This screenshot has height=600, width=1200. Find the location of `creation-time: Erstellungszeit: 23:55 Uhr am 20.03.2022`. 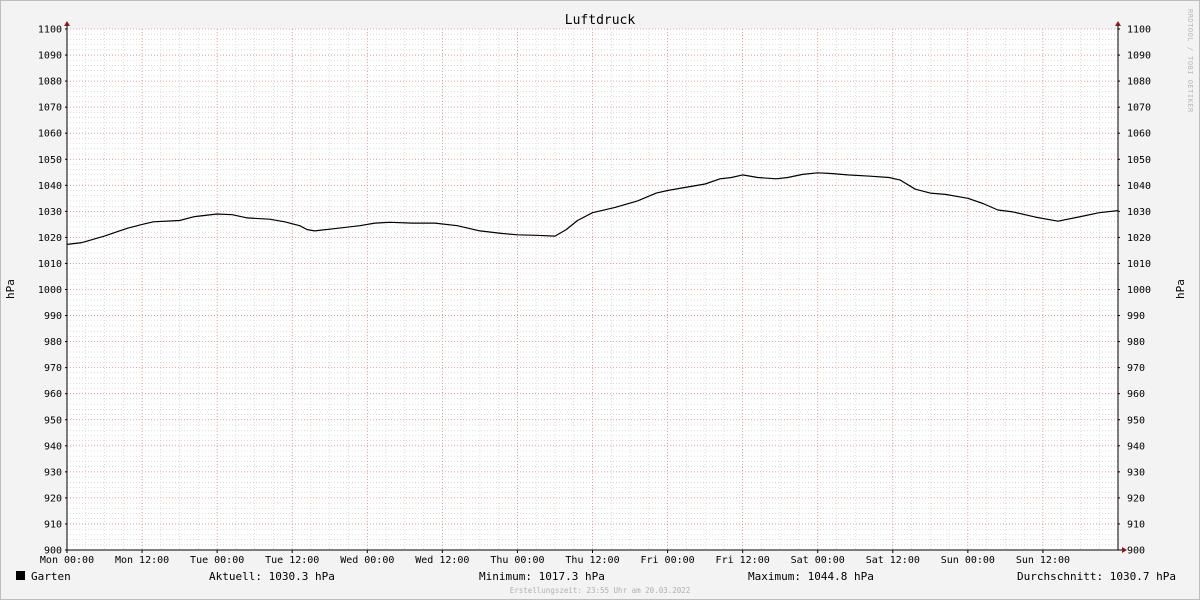

creation-time: Erstellungszeit: 23:55 Uhr am 20.03.2022 is located at coordinates (600, 590).